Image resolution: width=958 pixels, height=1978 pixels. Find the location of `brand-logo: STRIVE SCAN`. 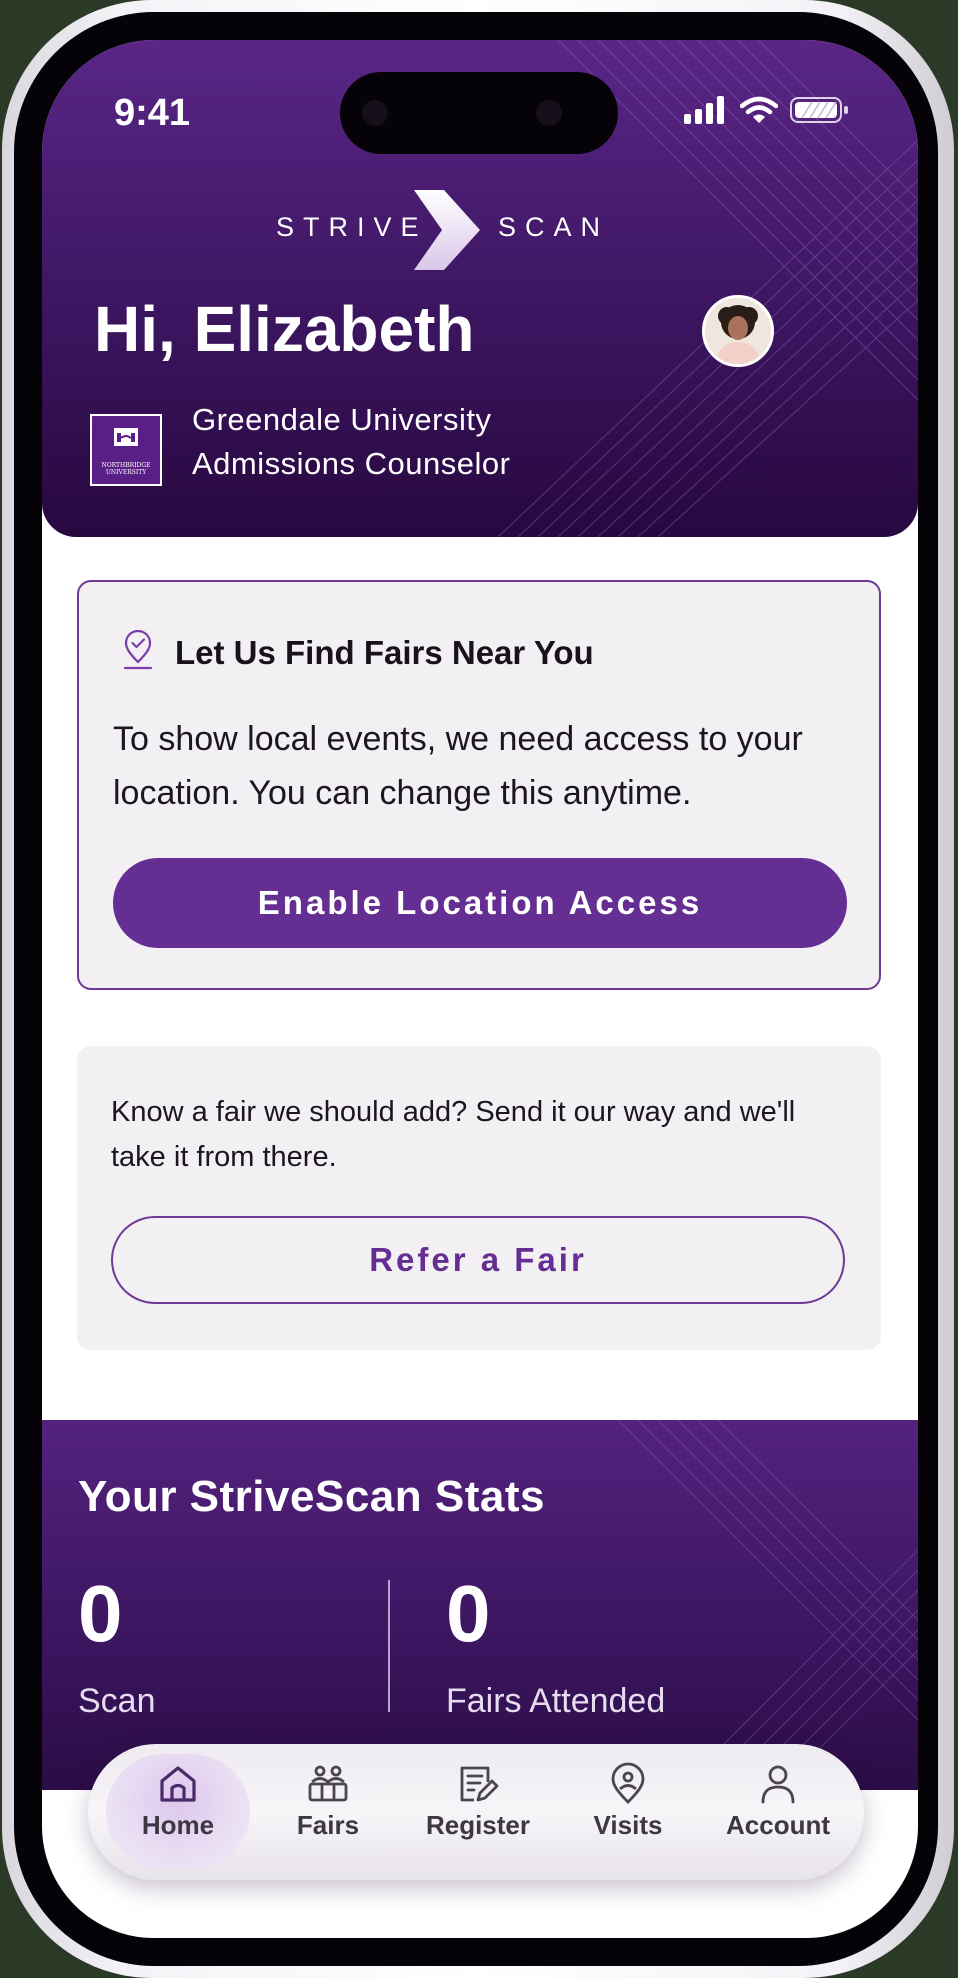

brand-logo: STRIVE SCAN is located at coordinates (480, 230).